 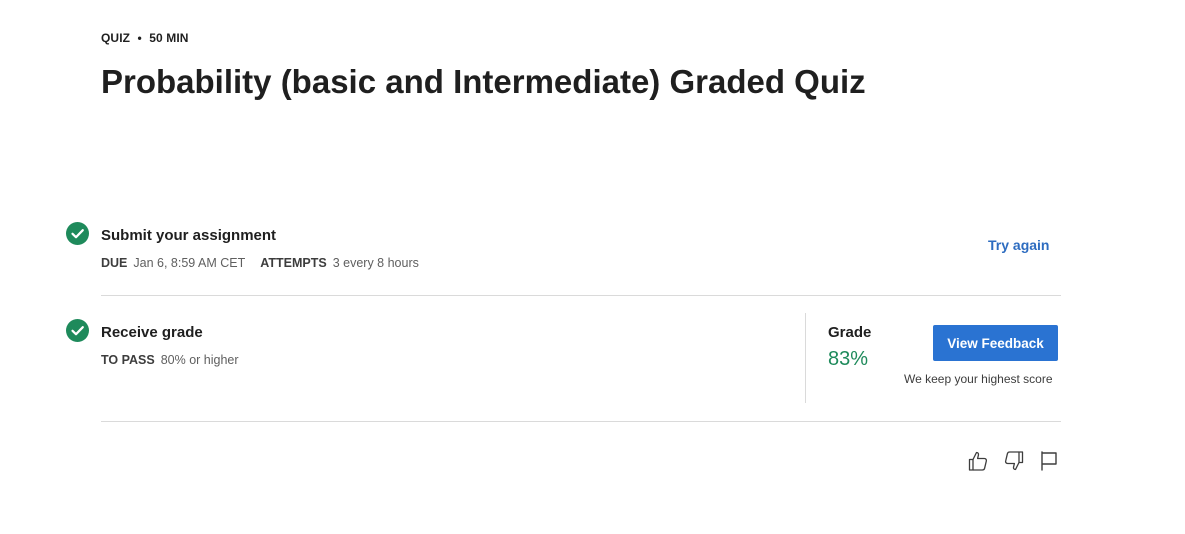 What do you see at coordinates (1014, 461) in the screenshot?
I see `thumbs-down-icon` at bounding box center [1014, 461].